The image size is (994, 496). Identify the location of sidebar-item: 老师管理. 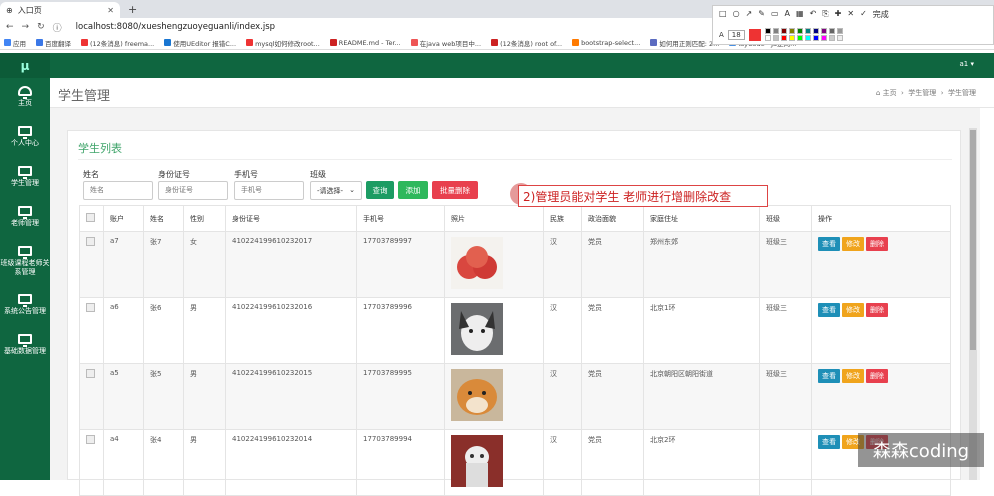
(25, 217).